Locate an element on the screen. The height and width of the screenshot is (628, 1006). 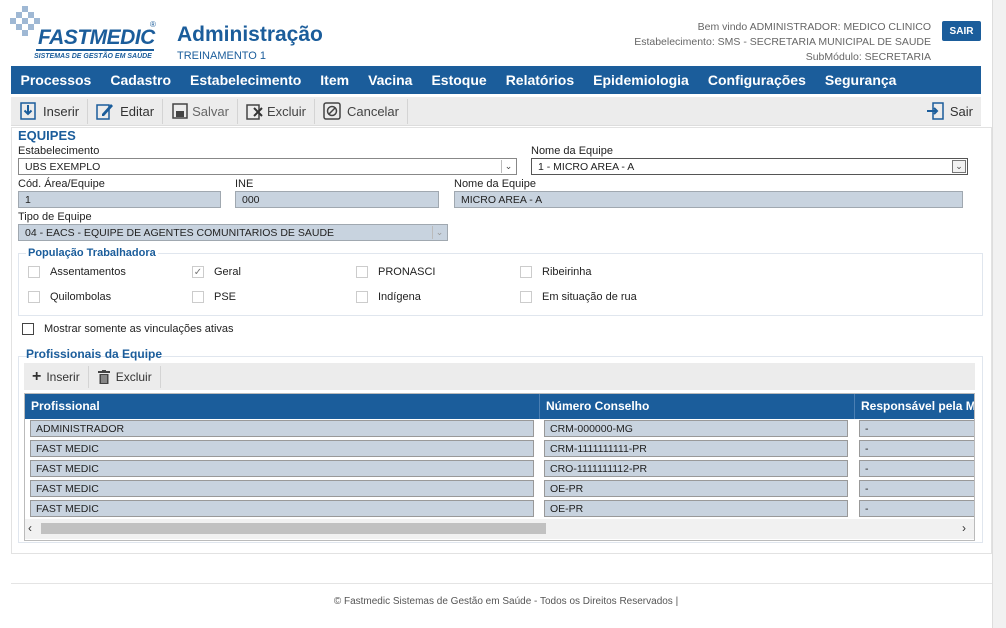
edit-button: Editar is located at coordinates (126, 111).